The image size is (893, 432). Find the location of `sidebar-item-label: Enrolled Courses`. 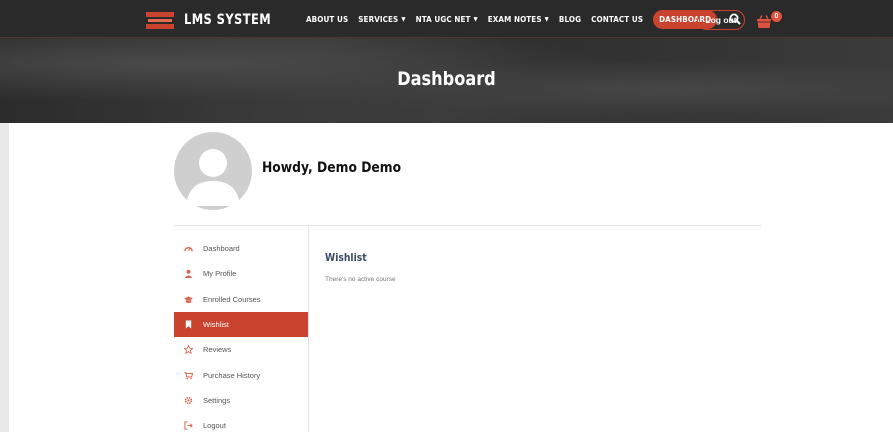

sidebar-item-label: Enrolled Courses is located at coordinates (232, 299).